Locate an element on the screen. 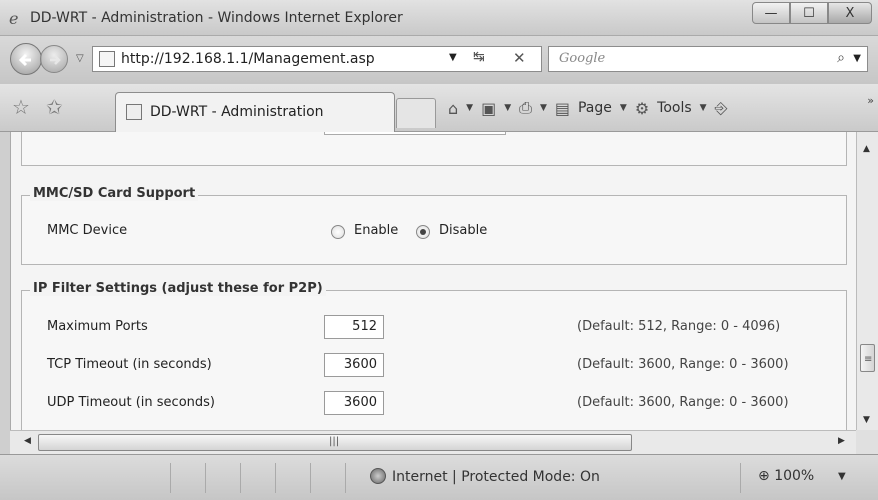 The width and height of the screenshot is (878, 500). udp-timeout-input: 3600 is located at coordinates (354, 403).